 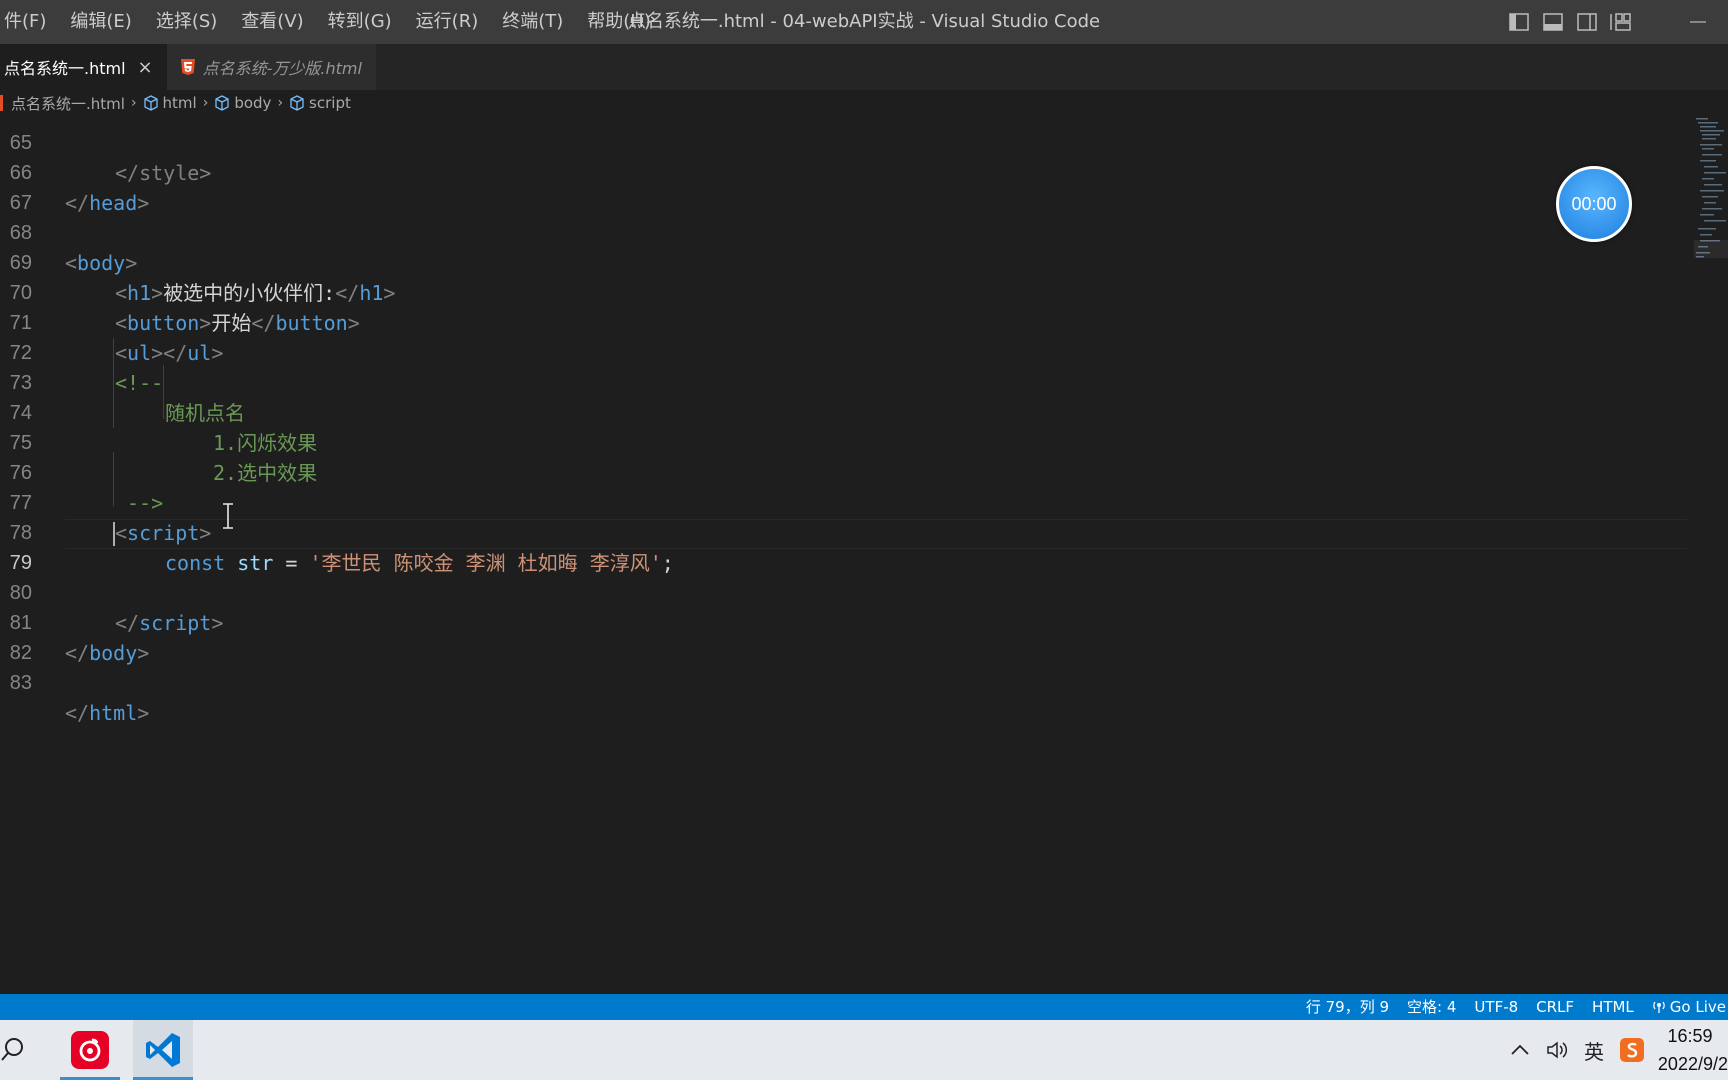 I want to click on comment-text: <!--, so click(x=139, y=383).